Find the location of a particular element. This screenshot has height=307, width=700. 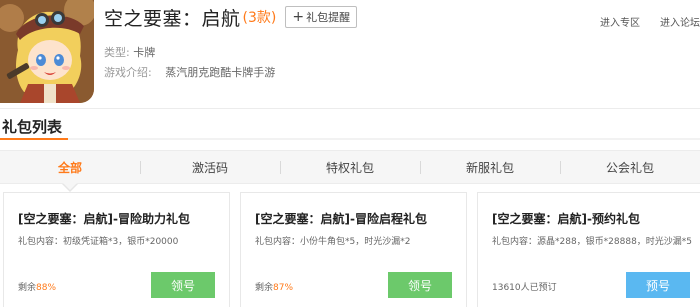

game-character-art is located at coordinates (47, 51).